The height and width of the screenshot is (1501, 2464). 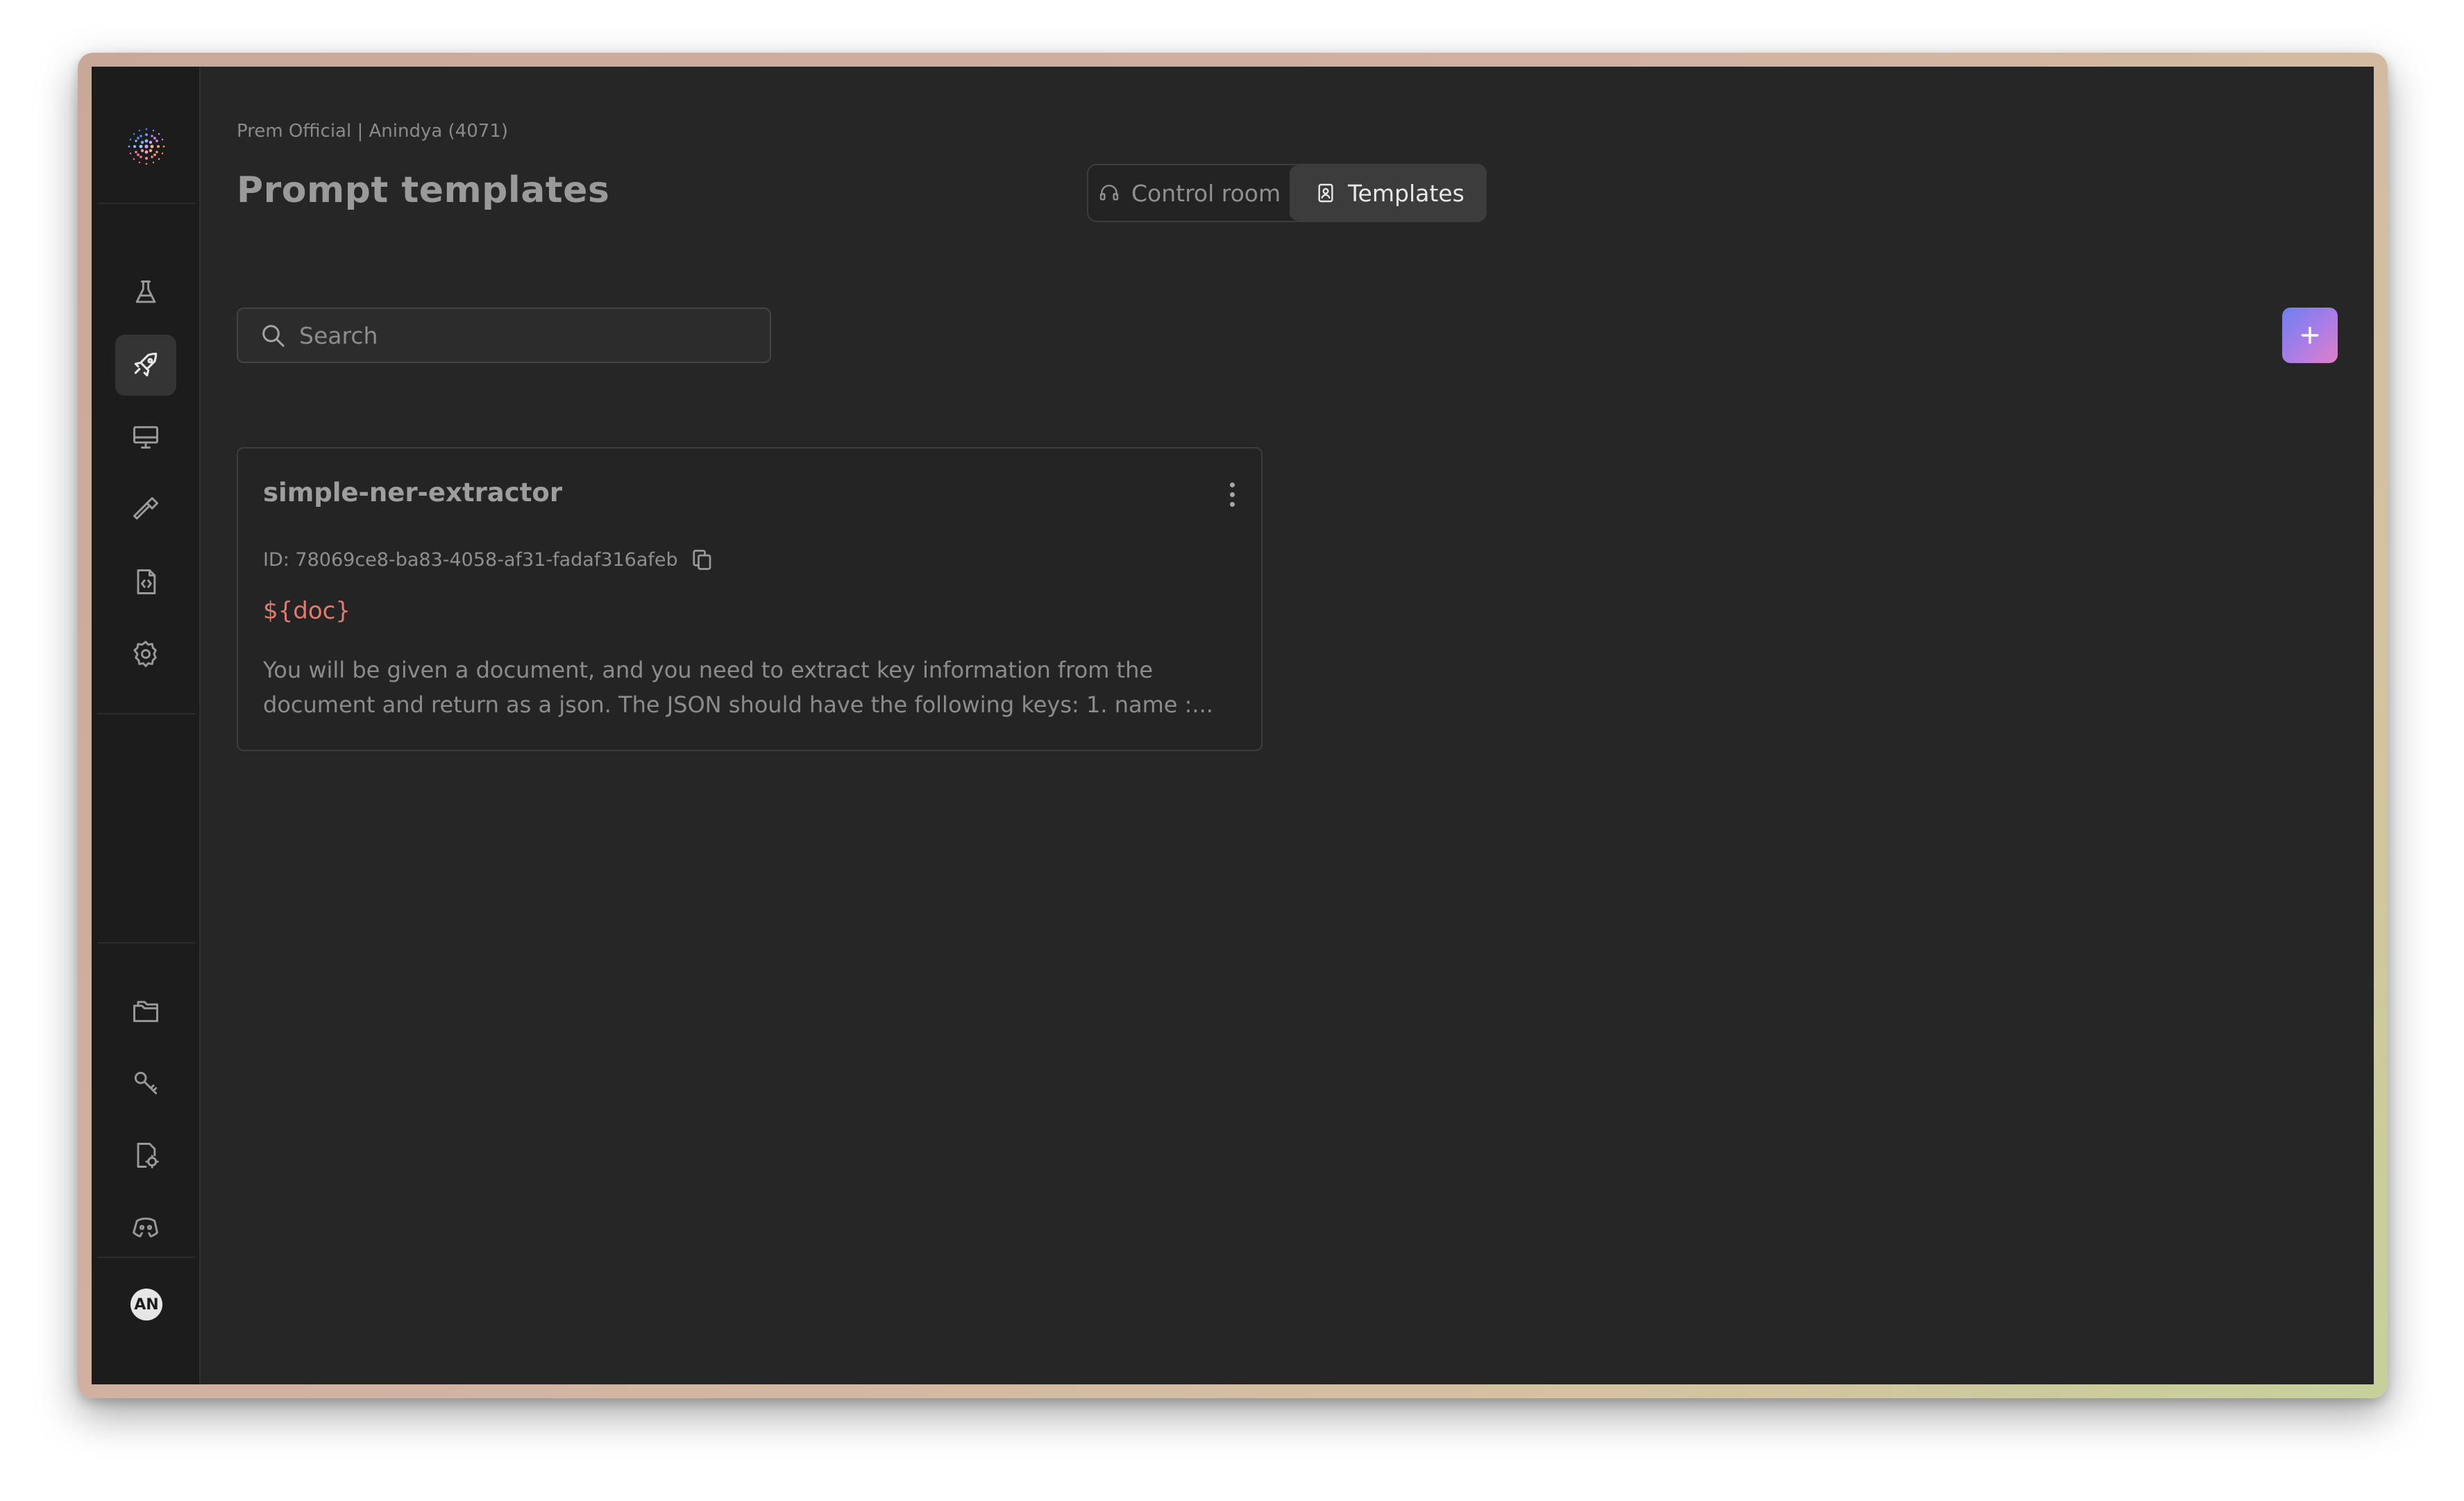 What do you see at coordinates (373, 131) in the screenshot?
I see `breadcrumb: Prem Official | Anindya (4071)` at bounding box center [373, 131].